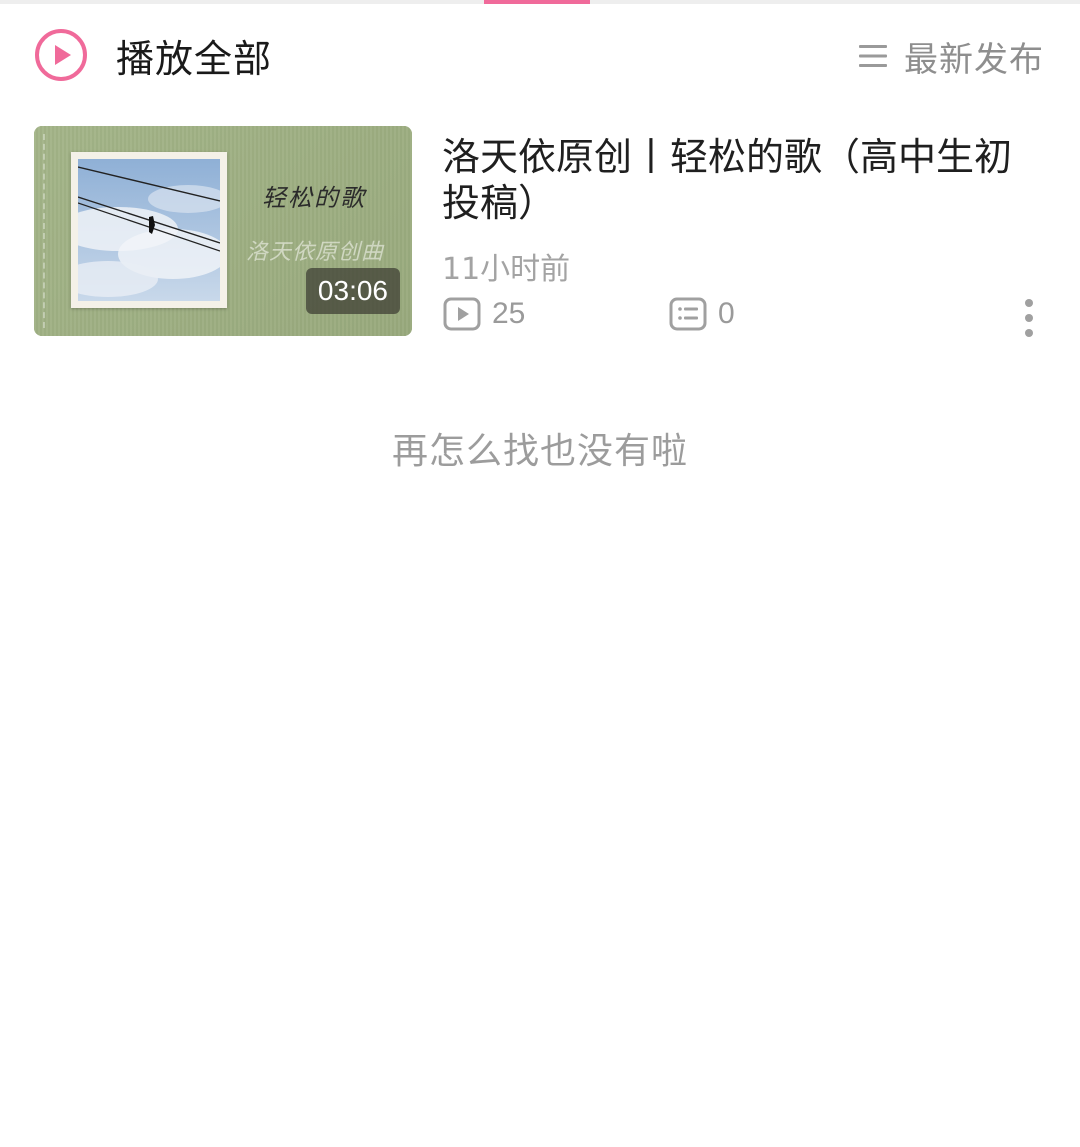 The height and width of the screenshot is (1147, 1080). Describe the element at coordinates (726, 313) in the screenshot. I see `comment-count-value: 0` at that location.